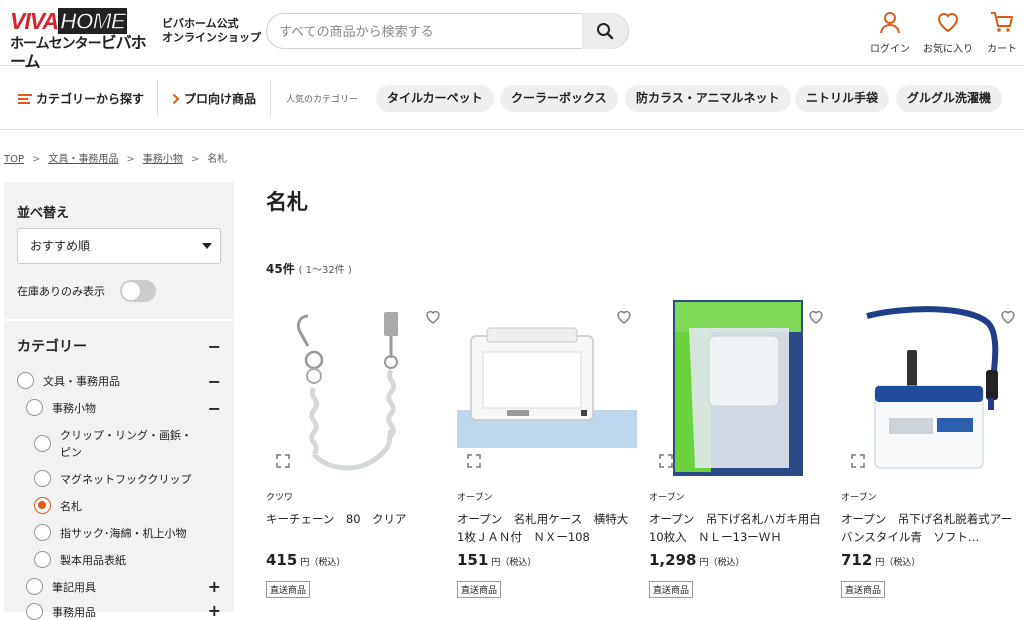 The width and height of the screenshot is (1024, 620). What do you see at coordinates (998, 32) in the screenshot?
I see `cart-button: カート` at bounding box center [998, 32].